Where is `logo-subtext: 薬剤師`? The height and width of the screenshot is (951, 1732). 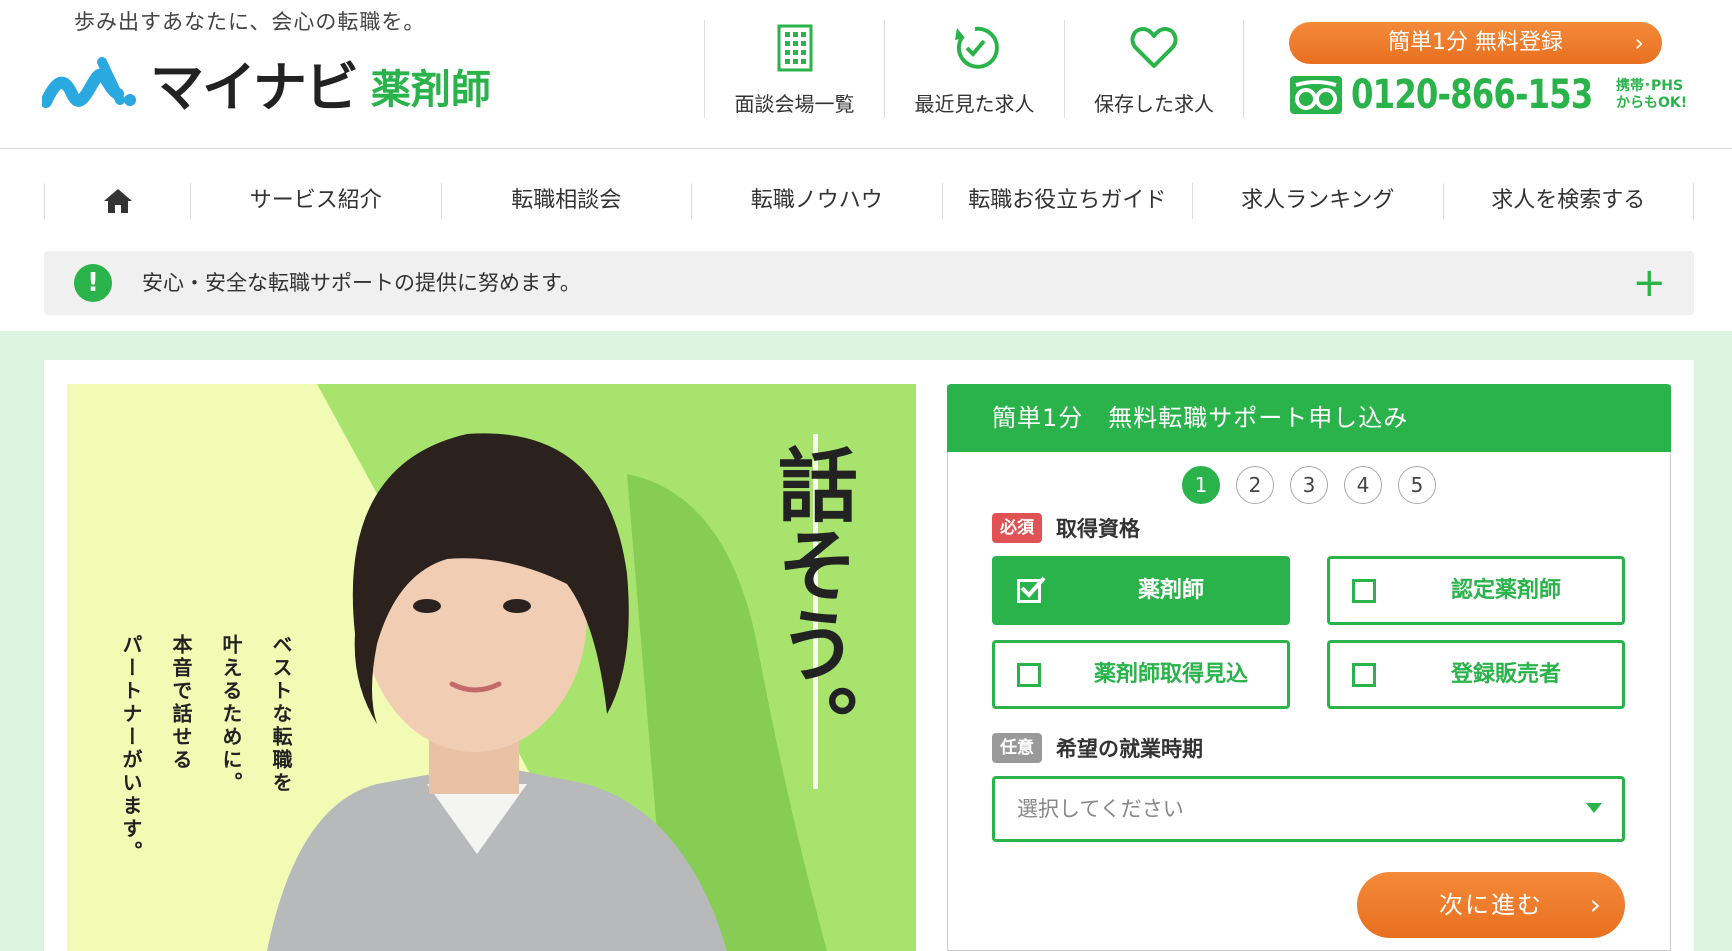
logo-subtext: 薬剤師 is located at coordinates (430, 90).